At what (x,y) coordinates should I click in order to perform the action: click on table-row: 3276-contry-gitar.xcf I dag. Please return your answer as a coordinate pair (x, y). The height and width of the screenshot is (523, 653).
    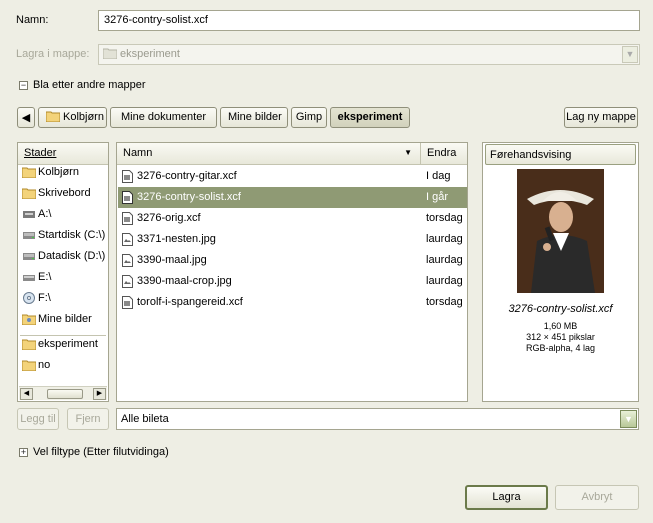
    Looking at the image, I should click on (292, 176).